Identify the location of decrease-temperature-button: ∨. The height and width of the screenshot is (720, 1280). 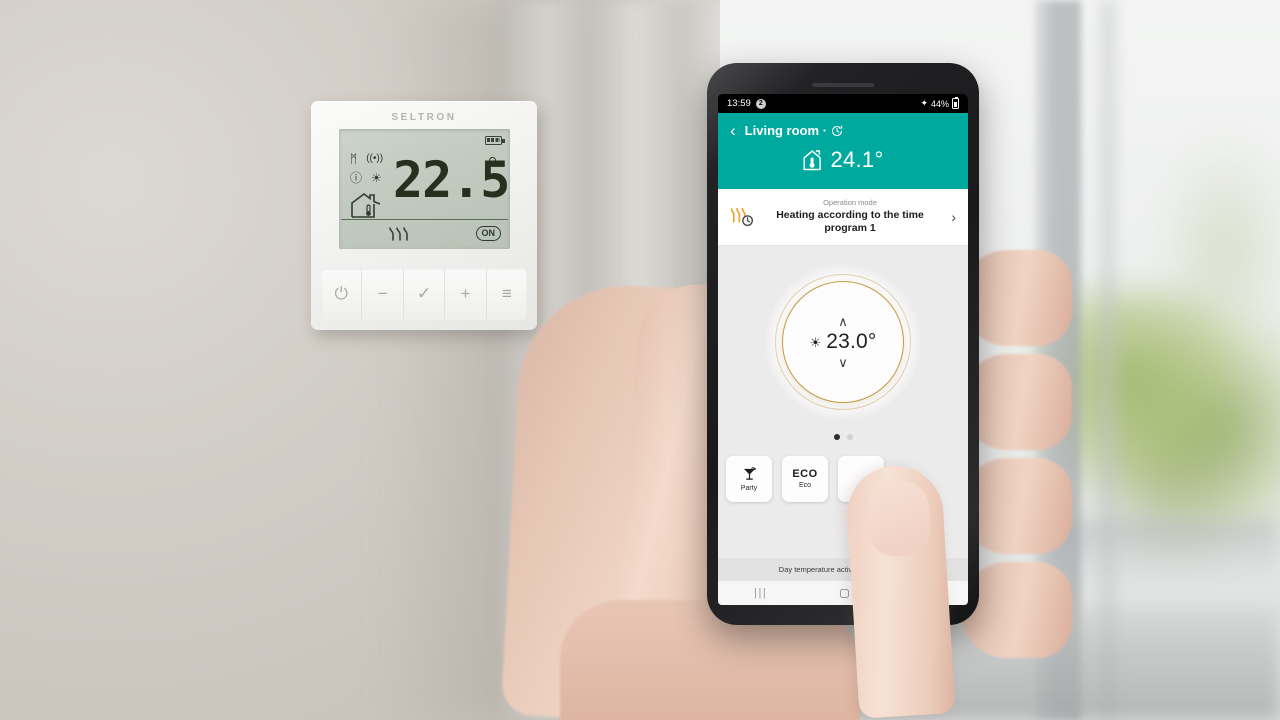
(843, 362).